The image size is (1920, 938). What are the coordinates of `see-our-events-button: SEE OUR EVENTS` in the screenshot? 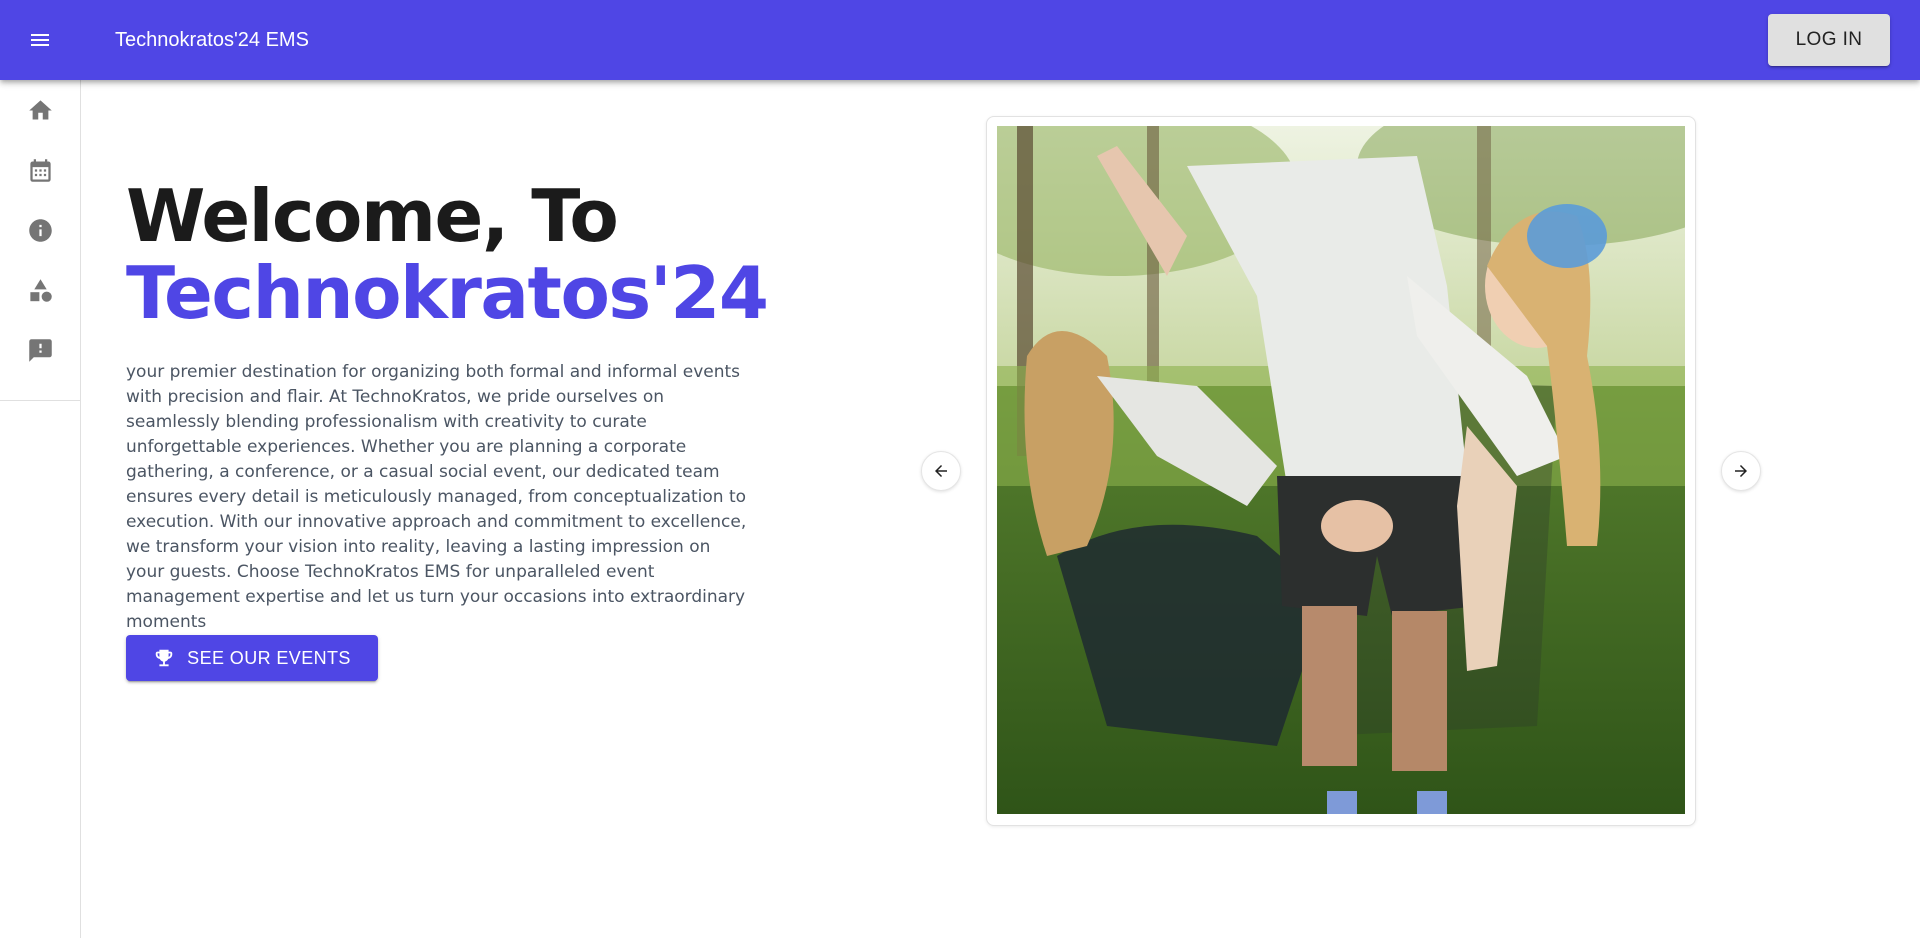 It's located at (252, 658).